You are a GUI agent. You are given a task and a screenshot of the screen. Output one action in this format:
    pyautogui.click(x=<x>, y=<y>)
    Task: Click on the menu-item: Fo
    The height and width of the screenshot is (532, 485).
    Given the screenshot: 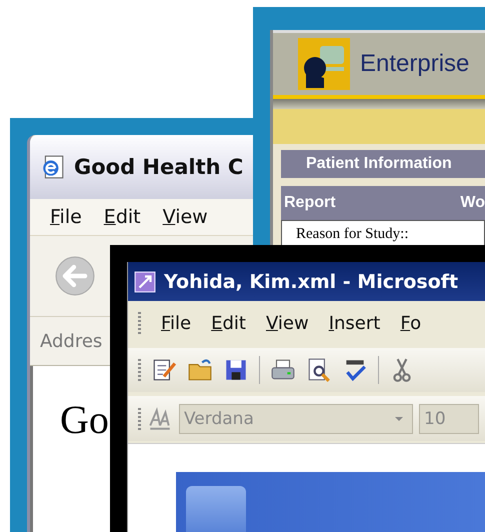 What is the action you would take?
    pyautogui.click(x=411, y=323)
    